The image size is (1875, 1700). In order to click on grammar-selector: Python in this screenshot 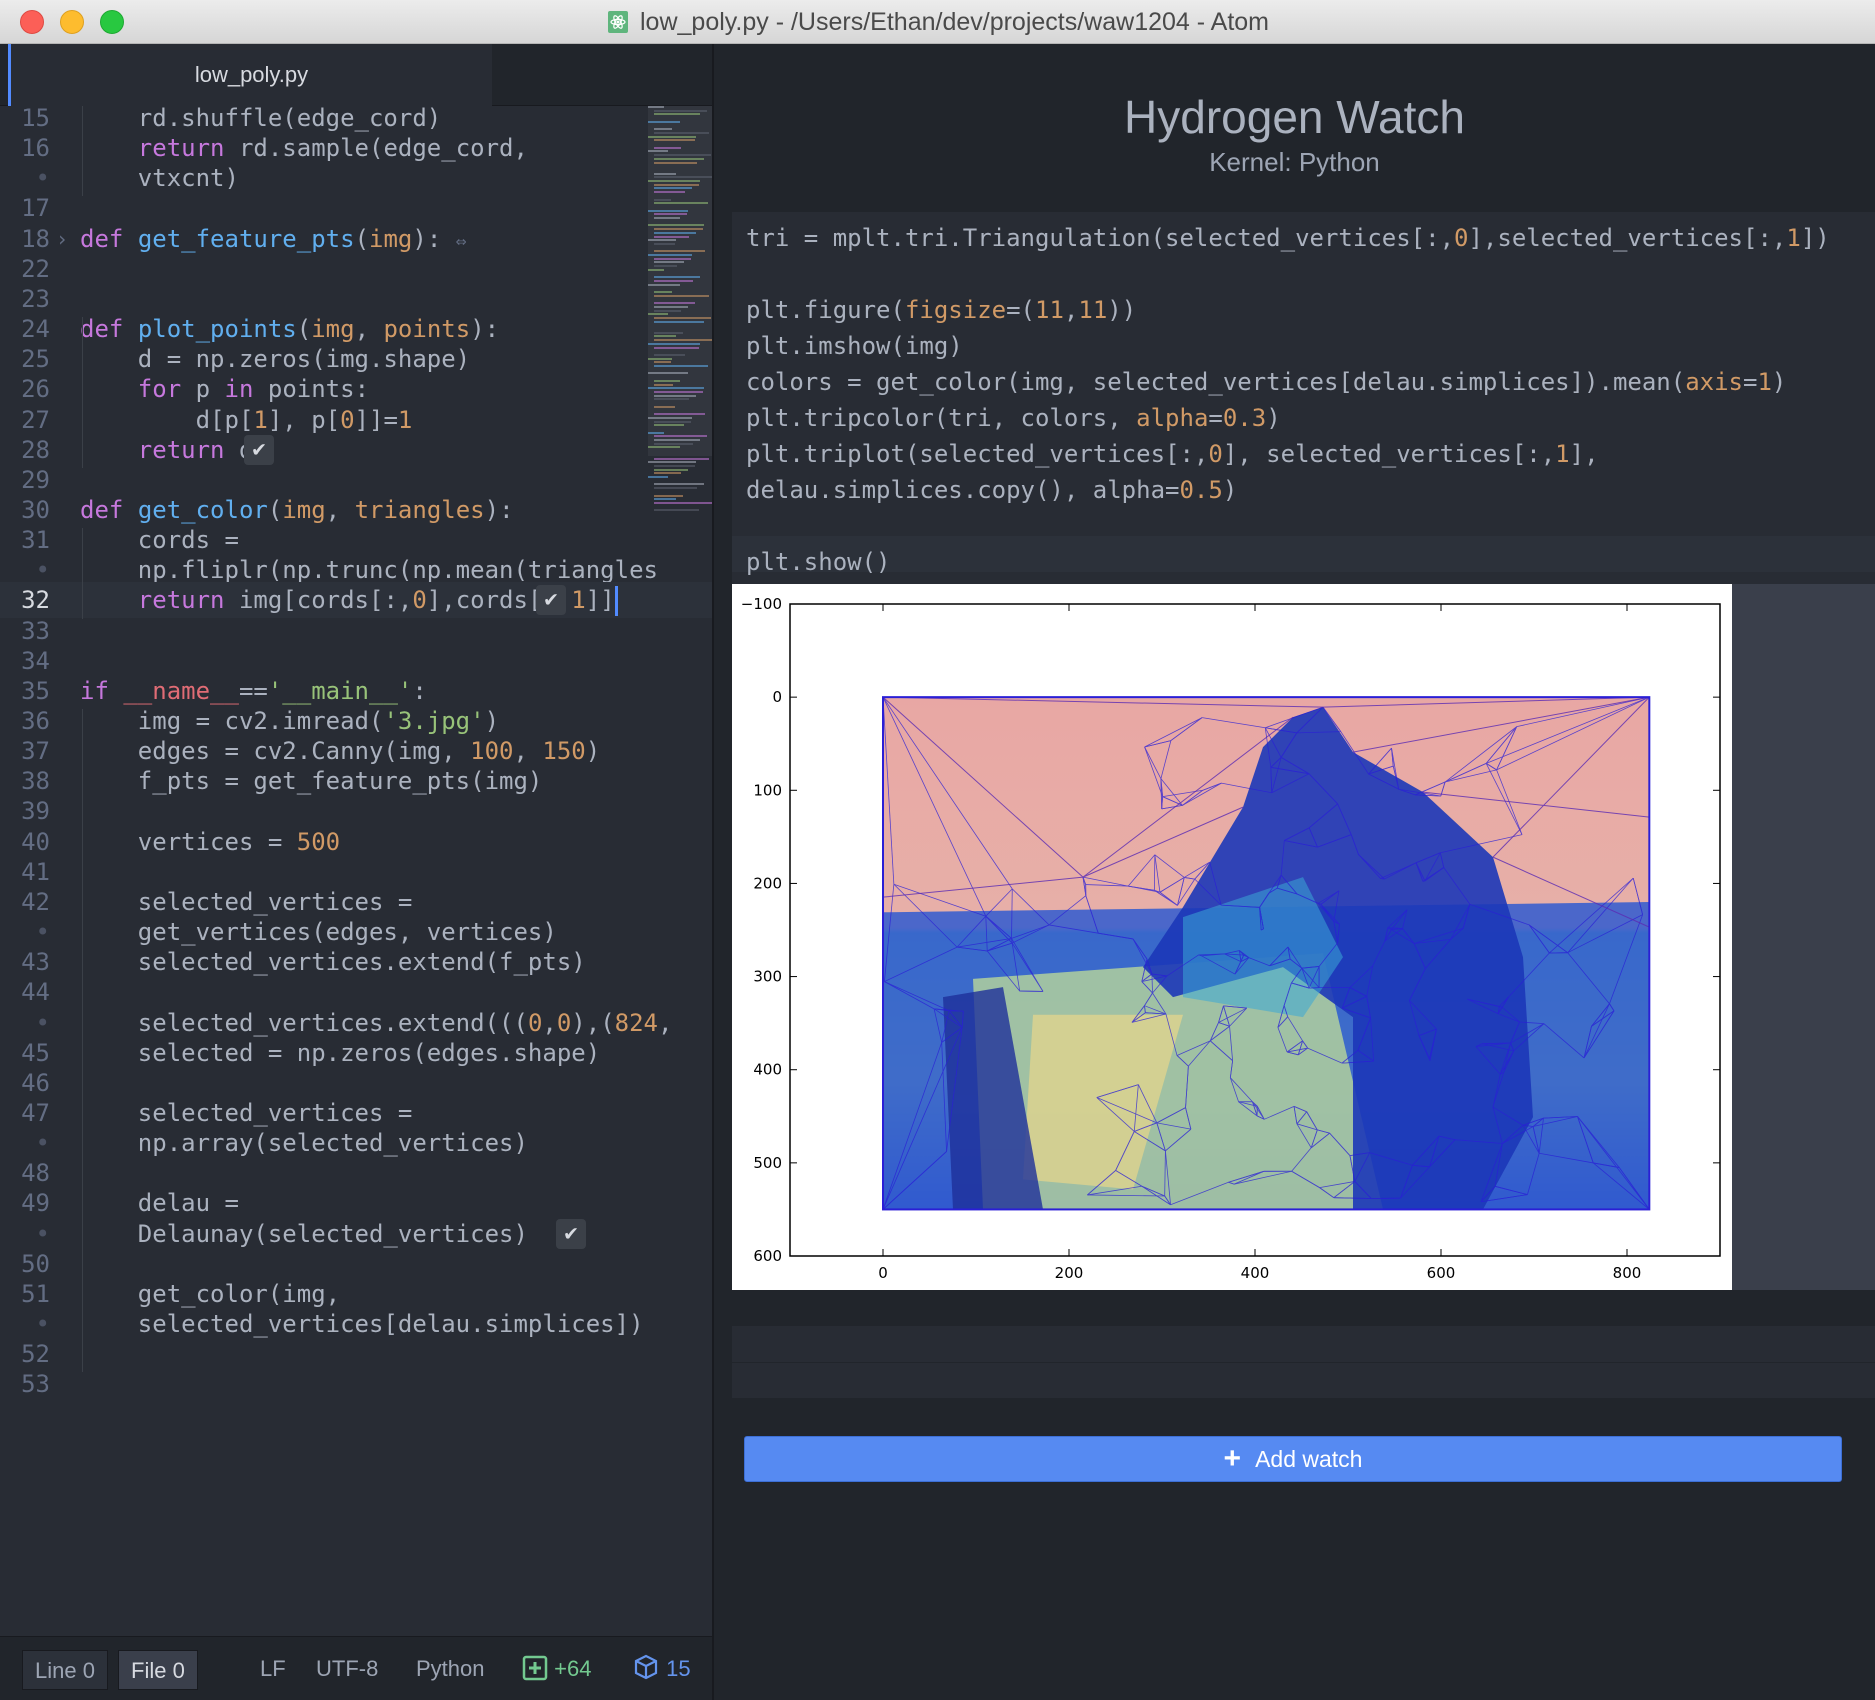, I will do `click(450, 1669)`.